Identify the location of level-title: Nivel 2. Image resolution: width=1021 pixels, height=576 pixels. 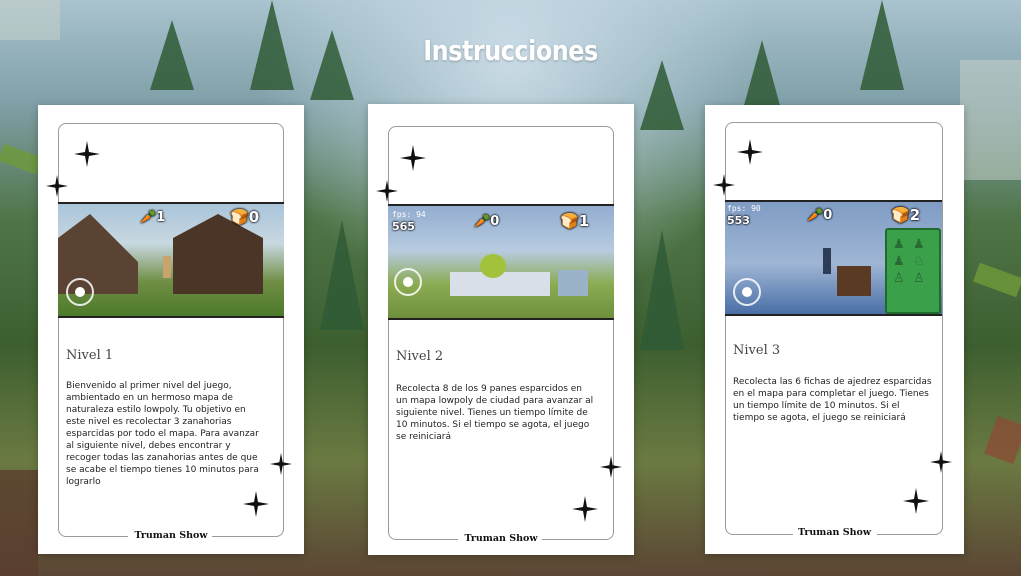
(420, 356).